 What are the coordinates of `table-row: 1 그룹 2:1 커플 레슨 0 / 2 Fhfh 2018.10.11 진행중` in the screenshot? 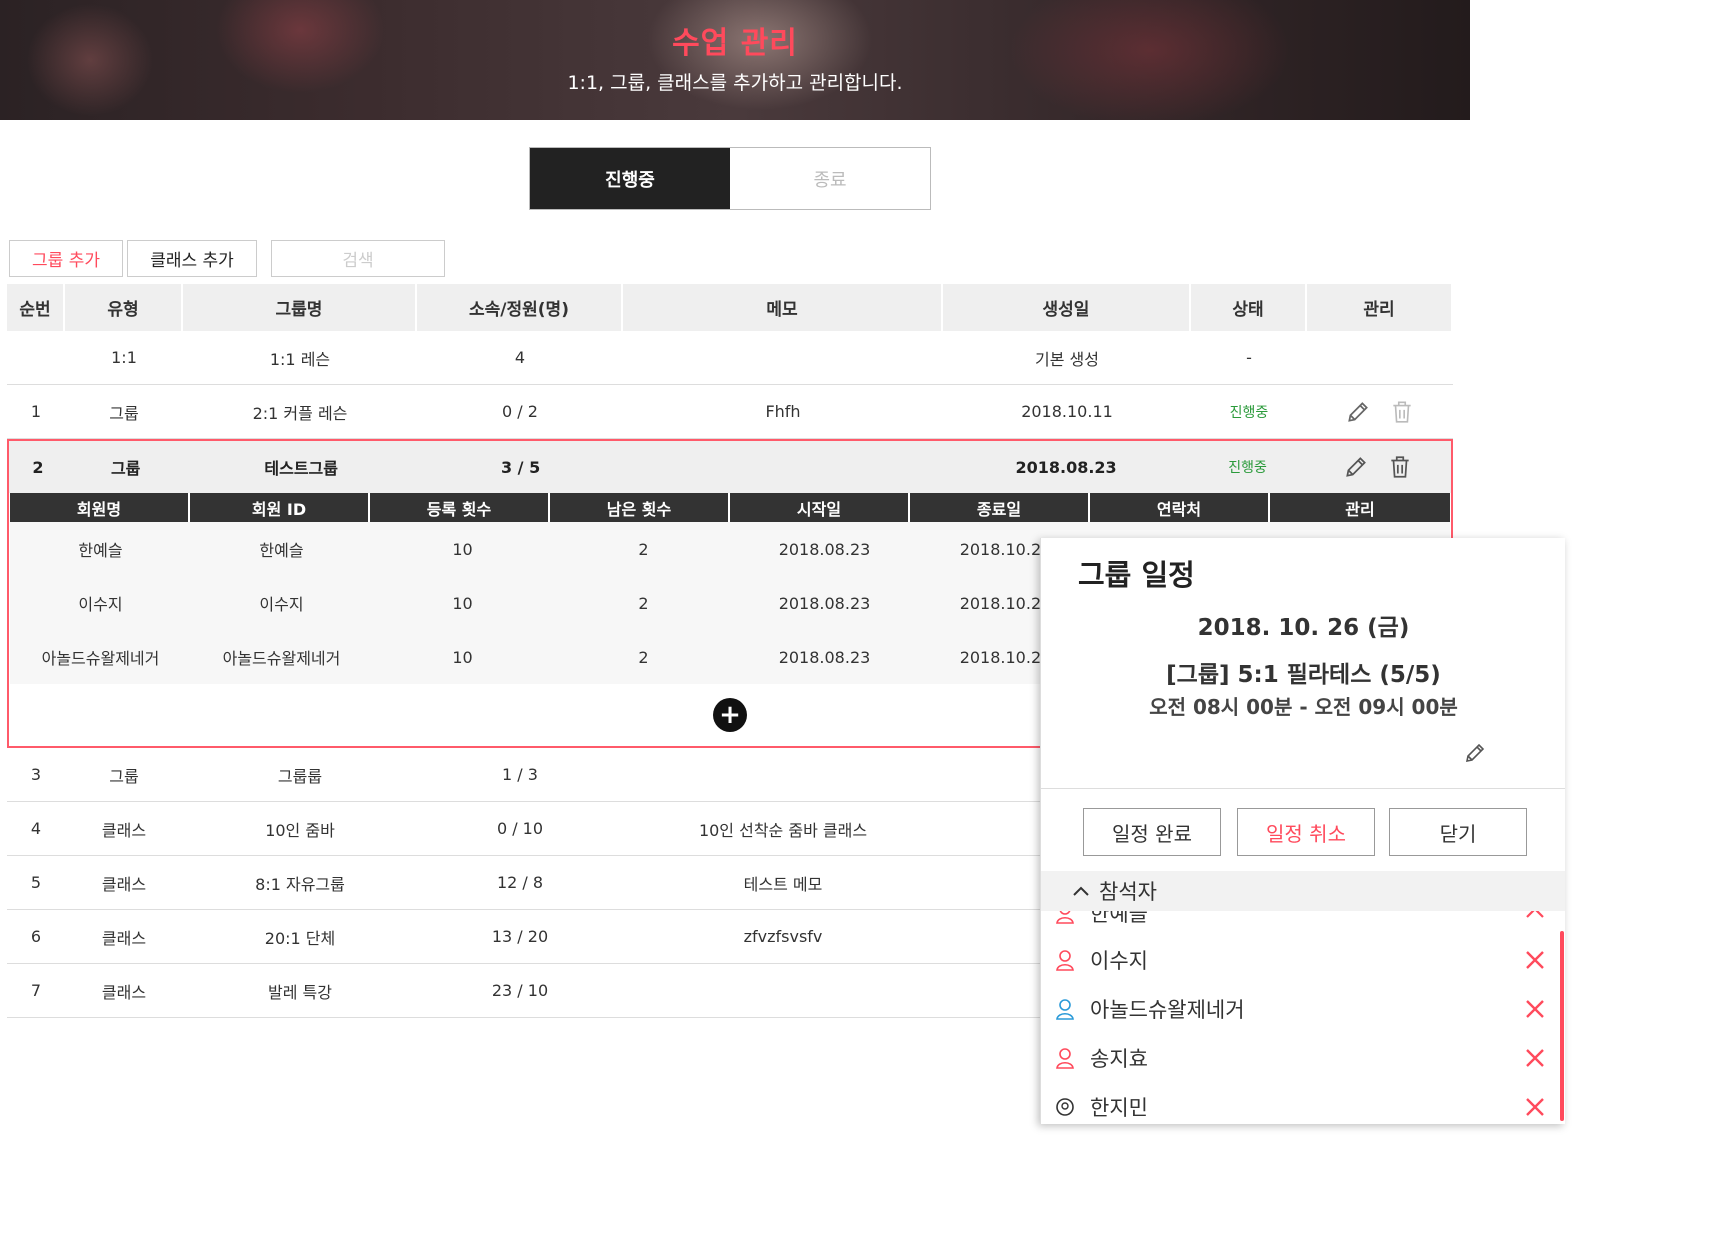 It's located at (730, 412).